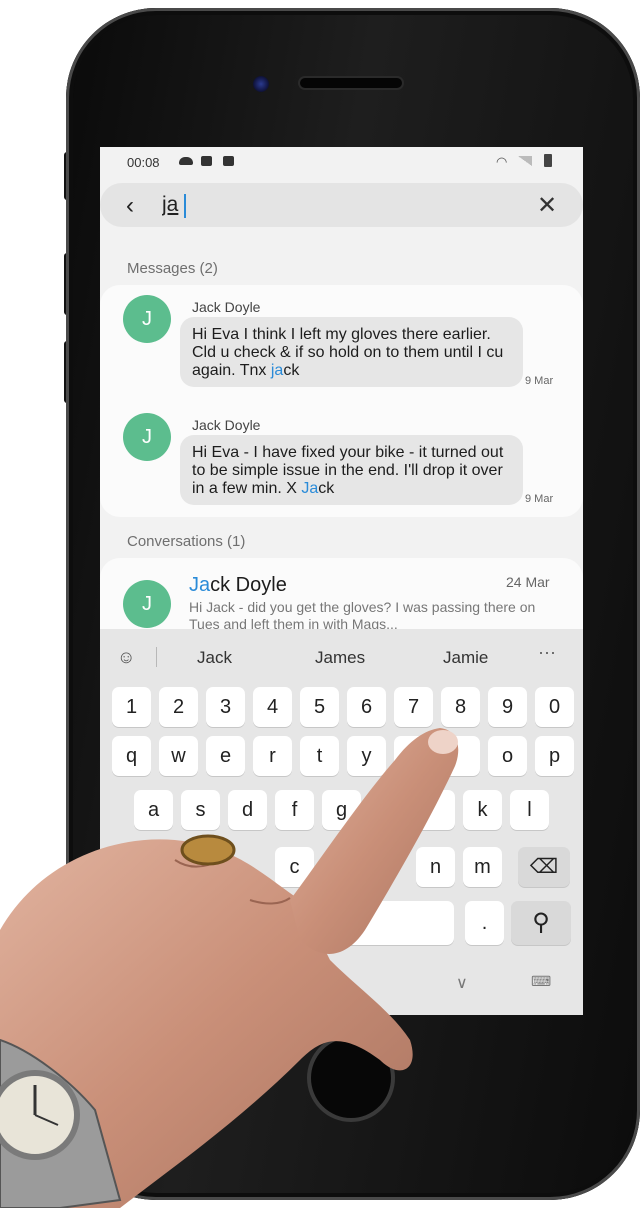 Image resolution: width=640 pixels, height=1208 pixels. Describe the element at coordinates (214, 658) in the screenshot. I see `suggestion-item: Jack` at that location.